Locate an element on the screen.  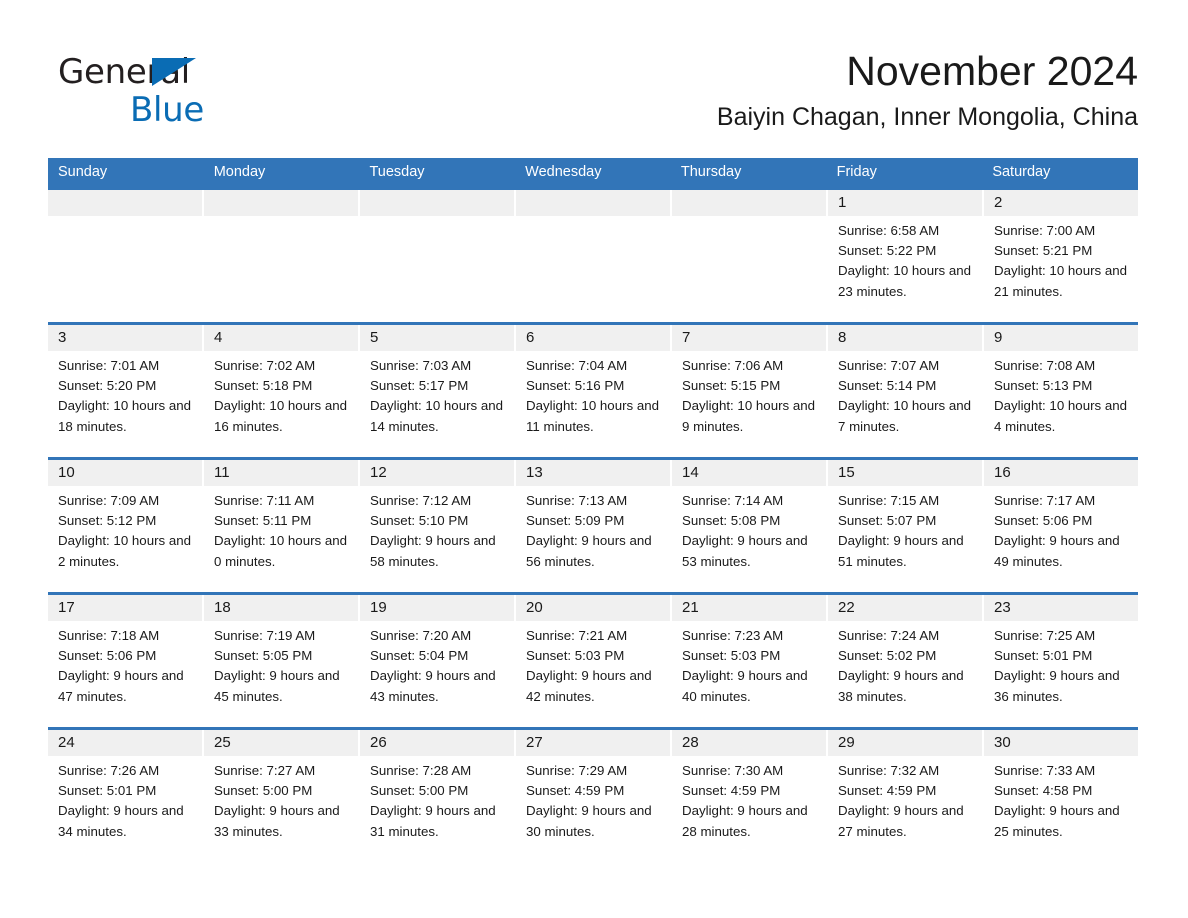
sunrise-text: Sunrise: 7:12 AM is located at coordinates (421, 500).